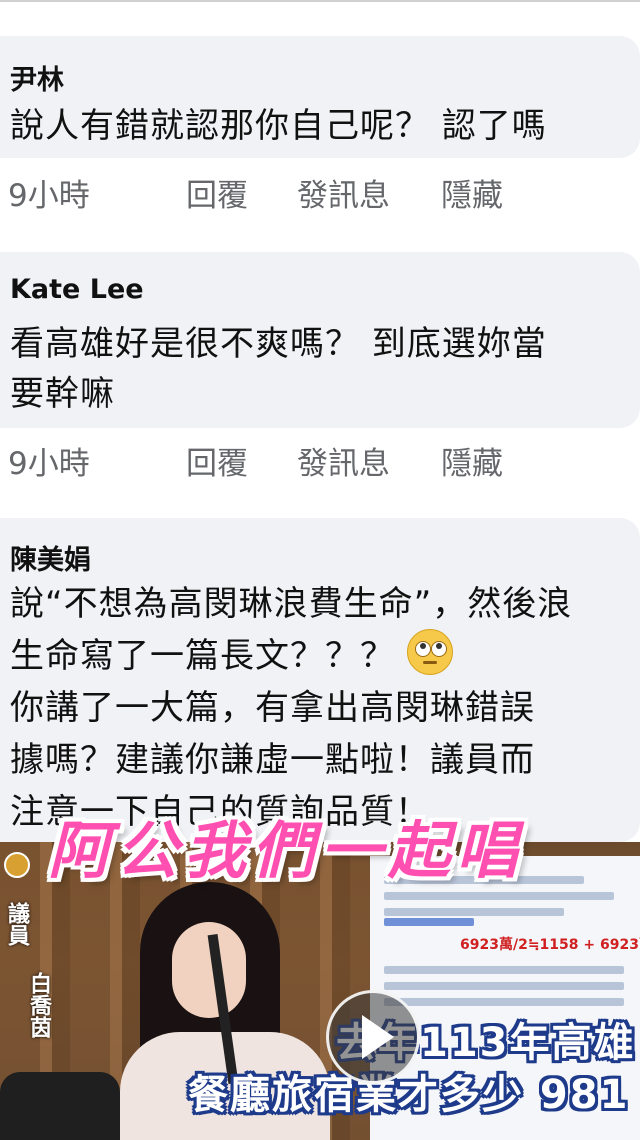  Describe the element at coordinates (272, 760) in the screenshot. I see `comment-text-line: 據嗎？建議你謙虛一點啦！議員而` at that location.